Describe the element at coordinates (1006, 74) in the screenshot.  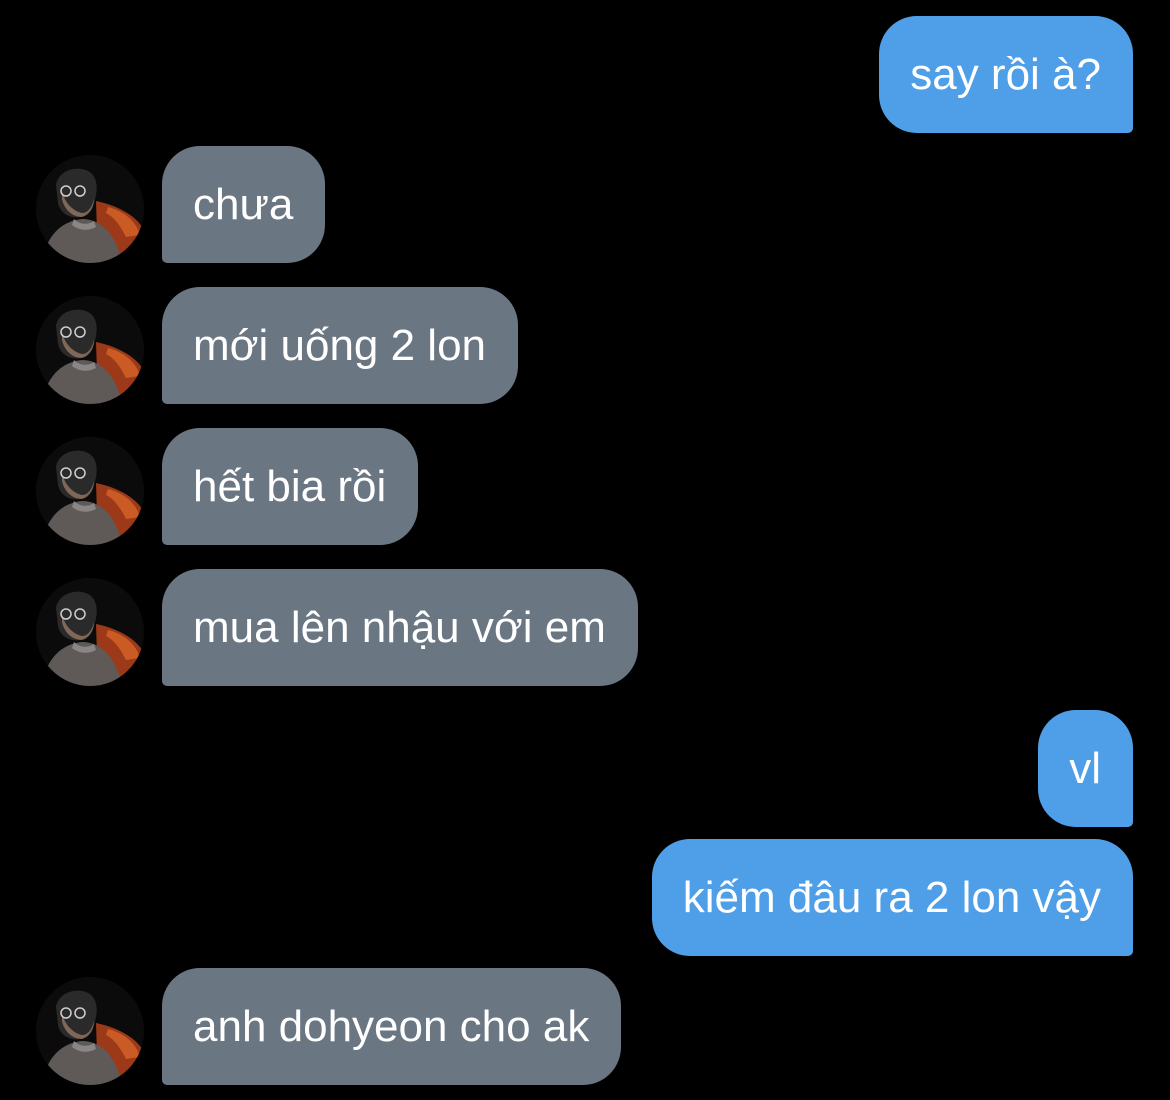
I see `outgoing-message-bubble: say rồi à?` at that location.